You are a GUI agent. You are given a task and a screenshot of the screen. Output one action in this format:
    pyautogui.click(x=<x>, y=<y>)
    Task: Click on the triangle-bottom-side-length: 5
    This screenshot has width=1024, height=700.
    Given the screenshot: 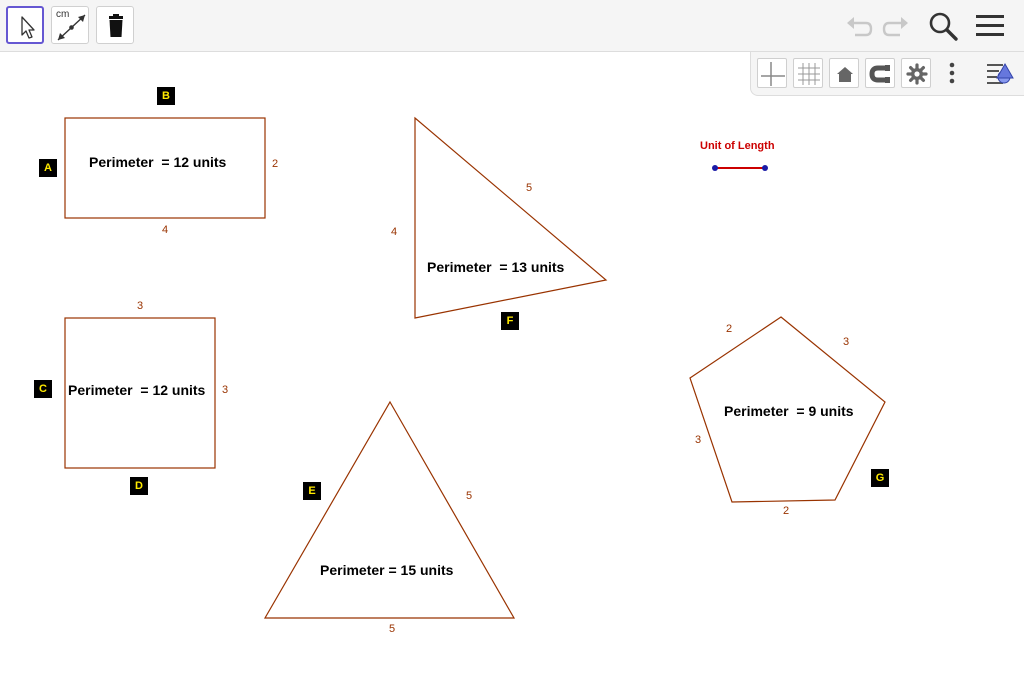 What is the action you would take?
    pyautogui.click(x=392, y=629)
    